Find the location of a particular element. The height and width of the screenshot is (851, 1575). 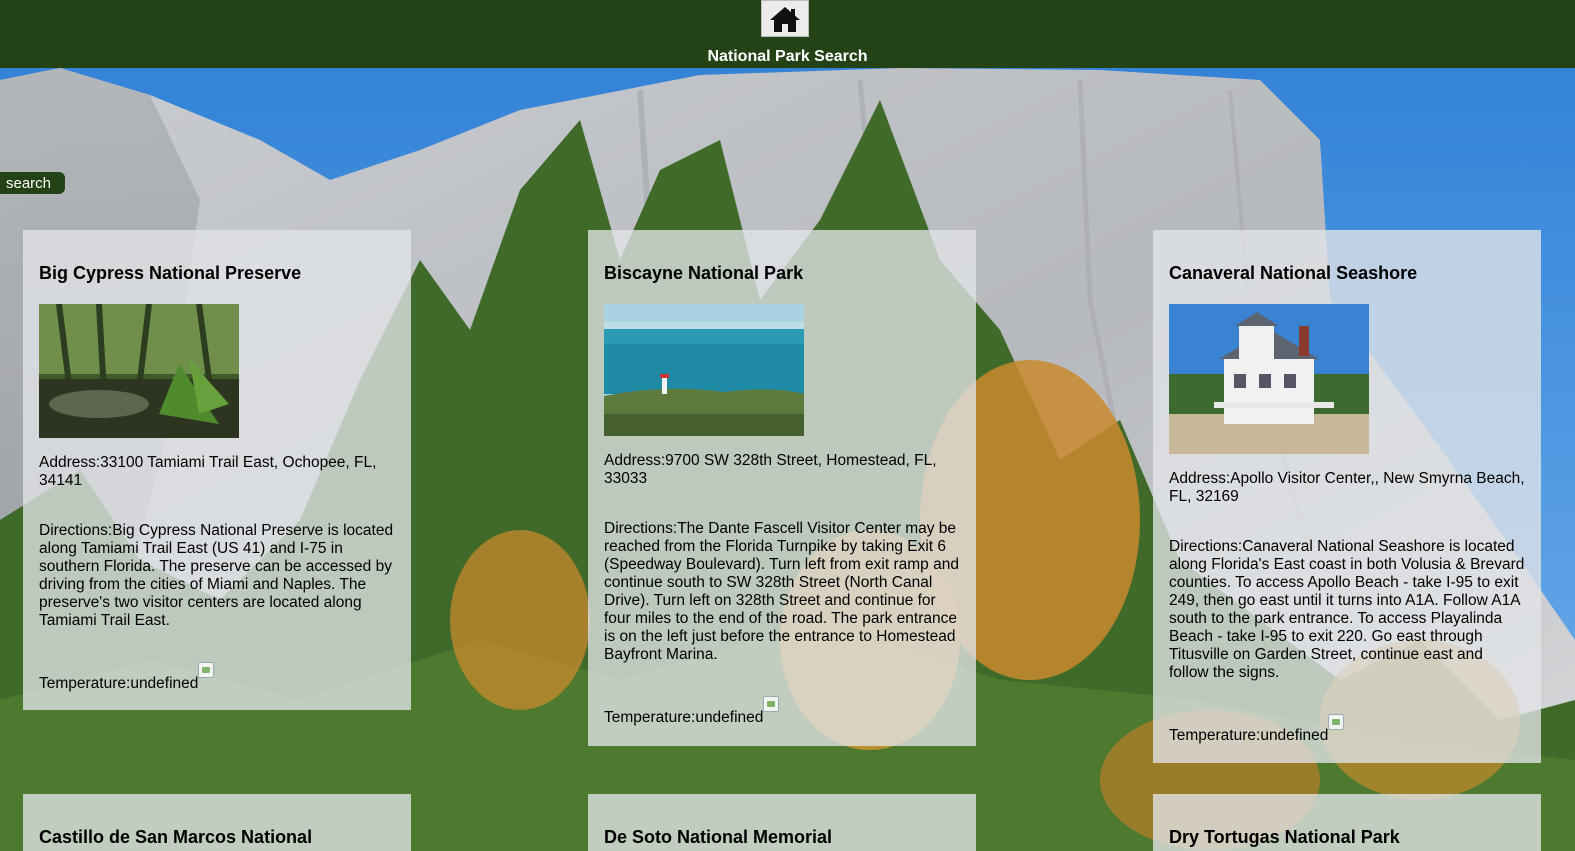

park-name: Dry Tortugas National Park is located at coordinates (1284, 837).